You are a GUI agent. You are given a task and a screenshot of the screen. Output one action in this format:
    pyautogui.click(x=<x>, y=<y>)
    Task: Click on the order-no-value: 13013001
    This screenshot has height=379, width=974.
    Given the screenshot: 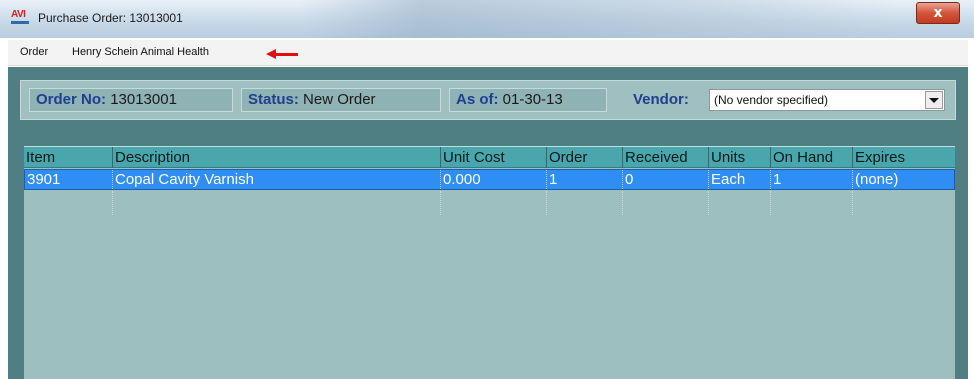 What is the action you would take?
    pyautogui.click(x=143, y=99)
    